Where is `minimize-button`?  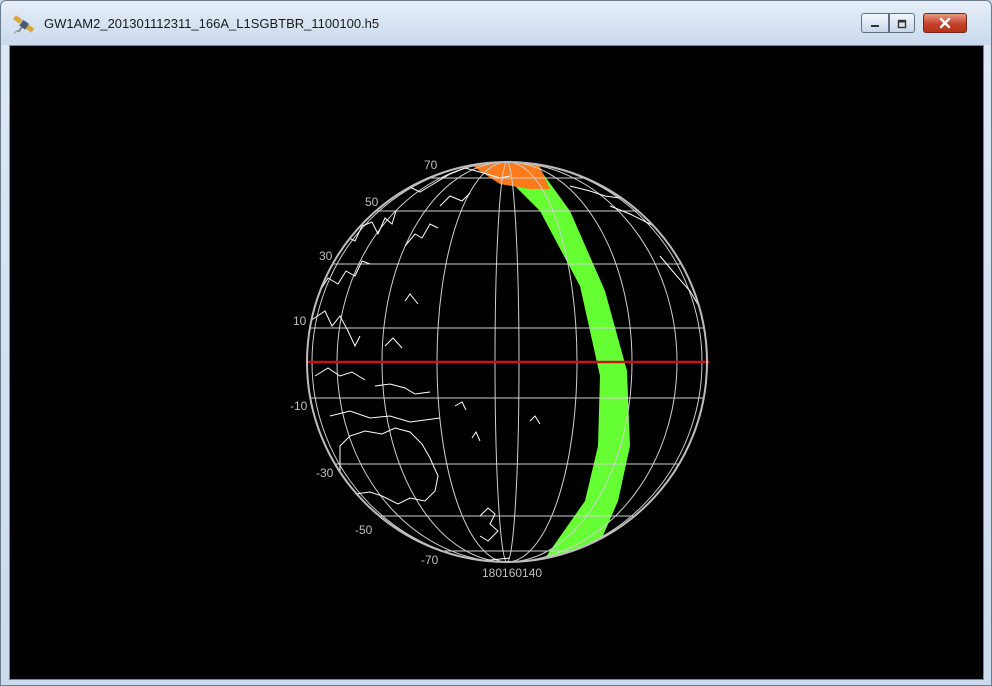 minimize-button is located at coordinates (875, 23).